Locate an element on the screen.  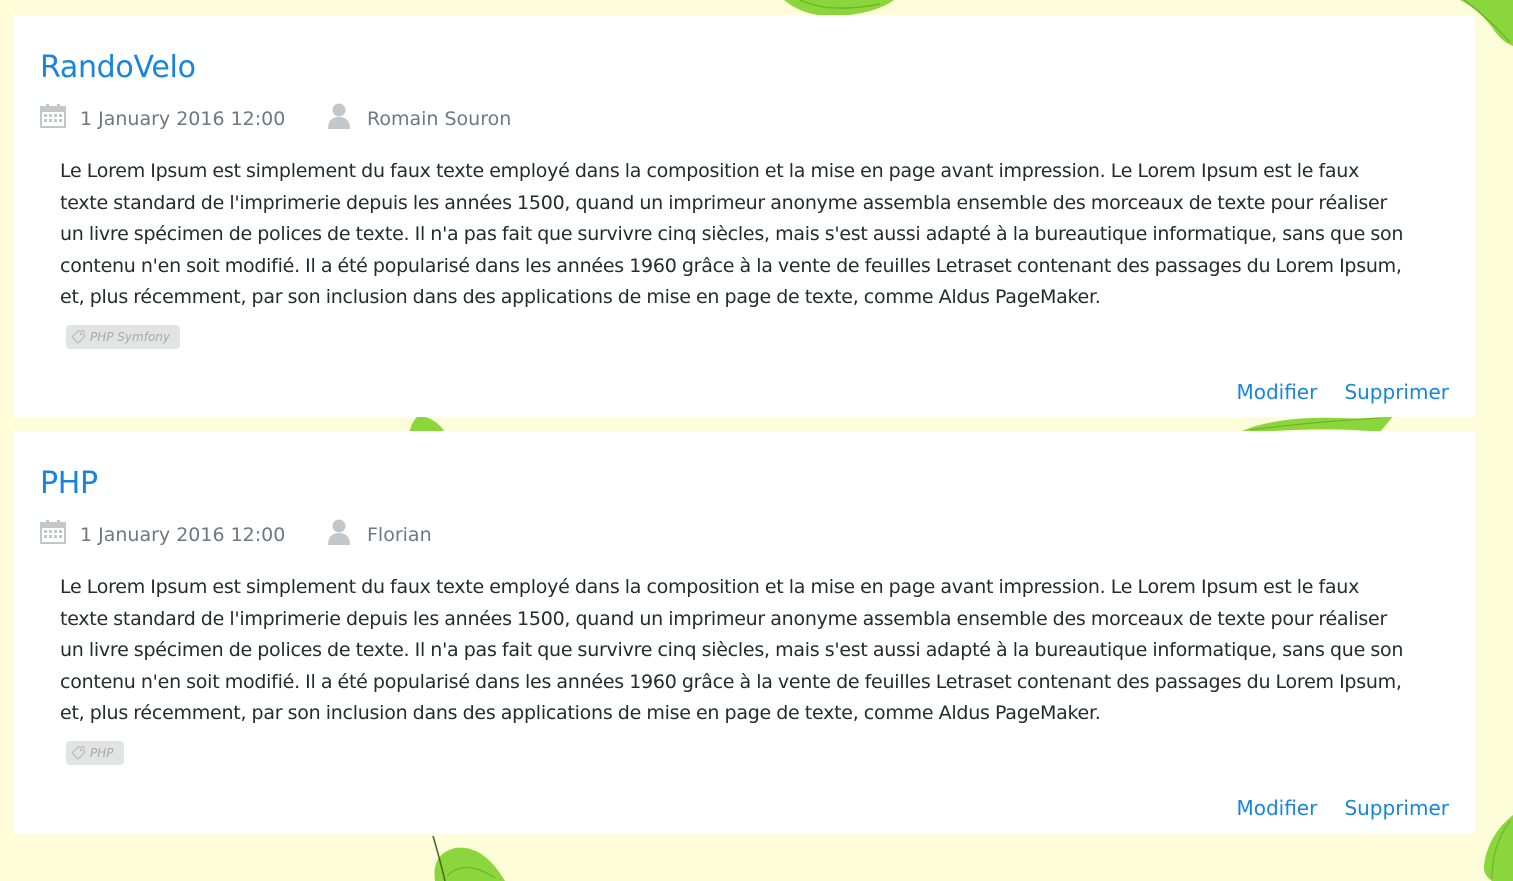
post-title: RandoVelo is located at coordinates (118, 68).